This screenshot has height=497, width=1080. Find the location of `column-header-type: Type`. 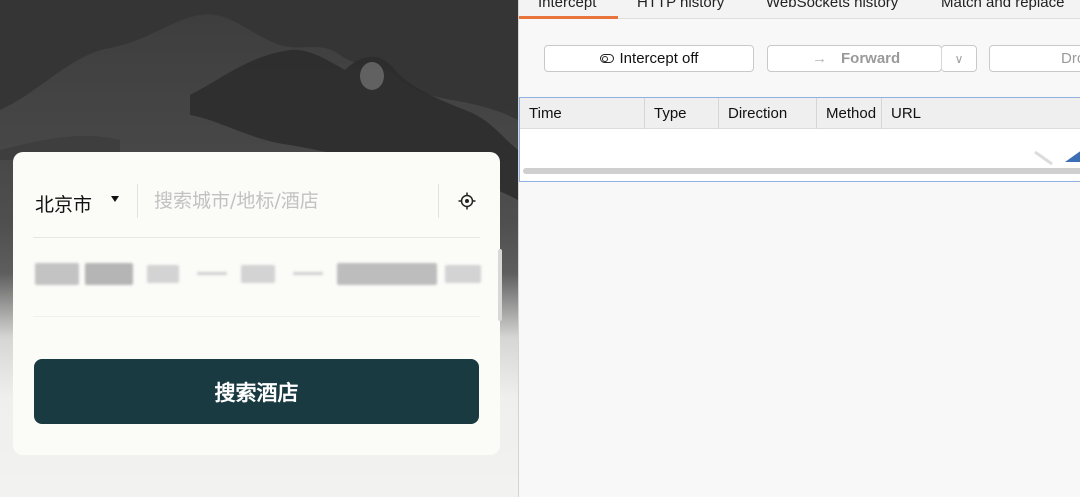

column-header-type: Type is located at coordinates (682, 113).